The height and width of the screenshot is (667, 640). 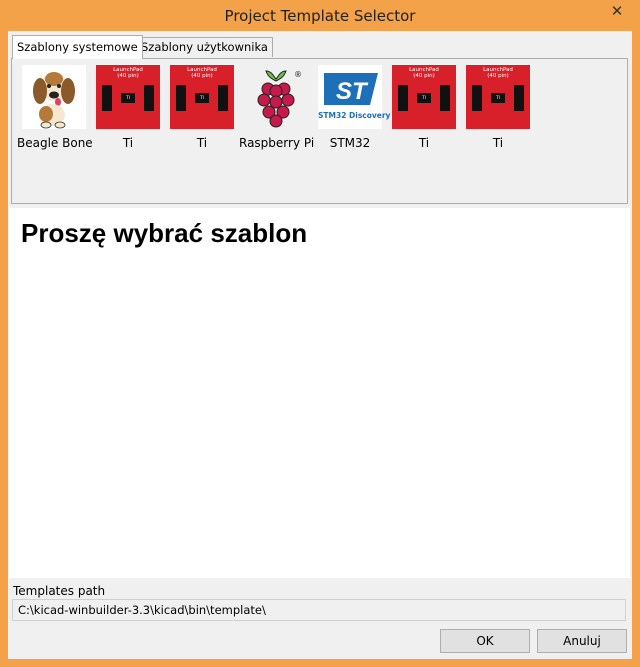 I want to click on description-heading: Proszę wybrać szablon, so click(x=164, y=233).